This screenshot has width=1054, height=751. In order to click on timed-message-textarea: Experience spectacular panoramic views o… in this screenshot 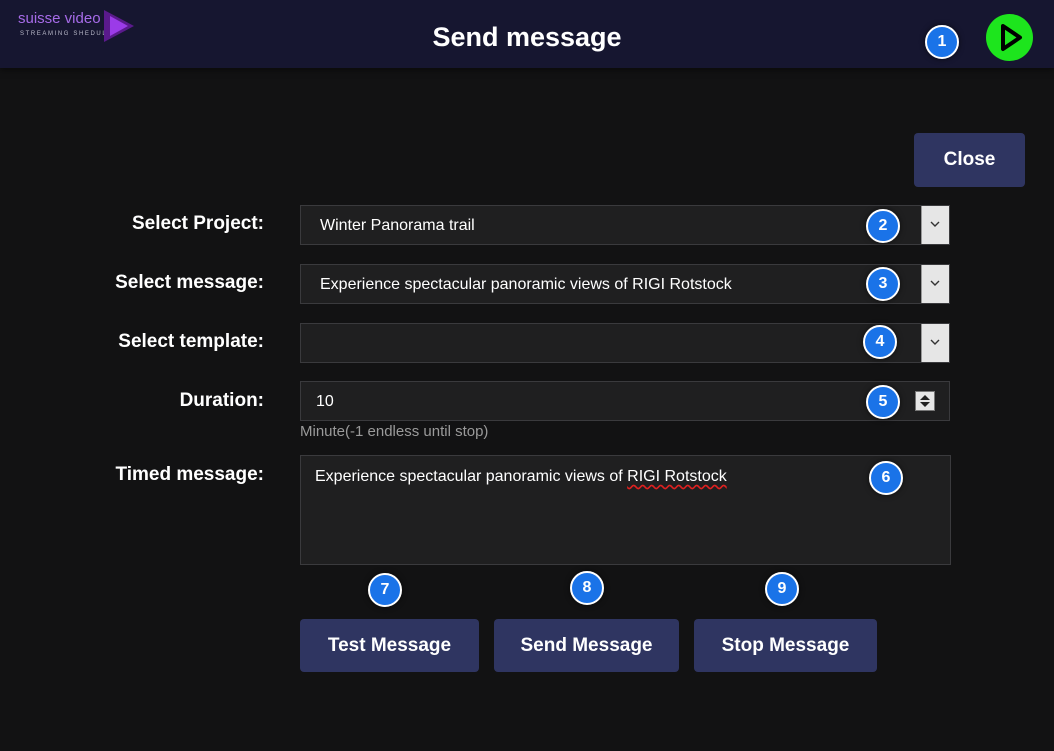, I will do `click(625, 510)`.